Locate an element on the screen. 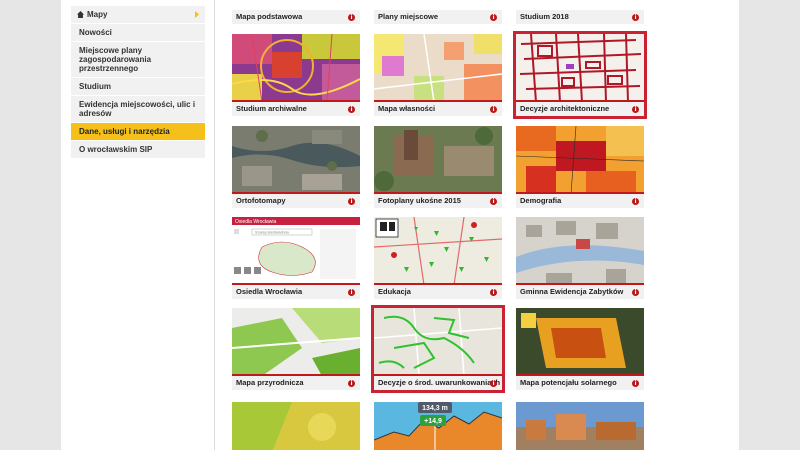  tile-label: Mapa własności is located at coordinates (407, 108).